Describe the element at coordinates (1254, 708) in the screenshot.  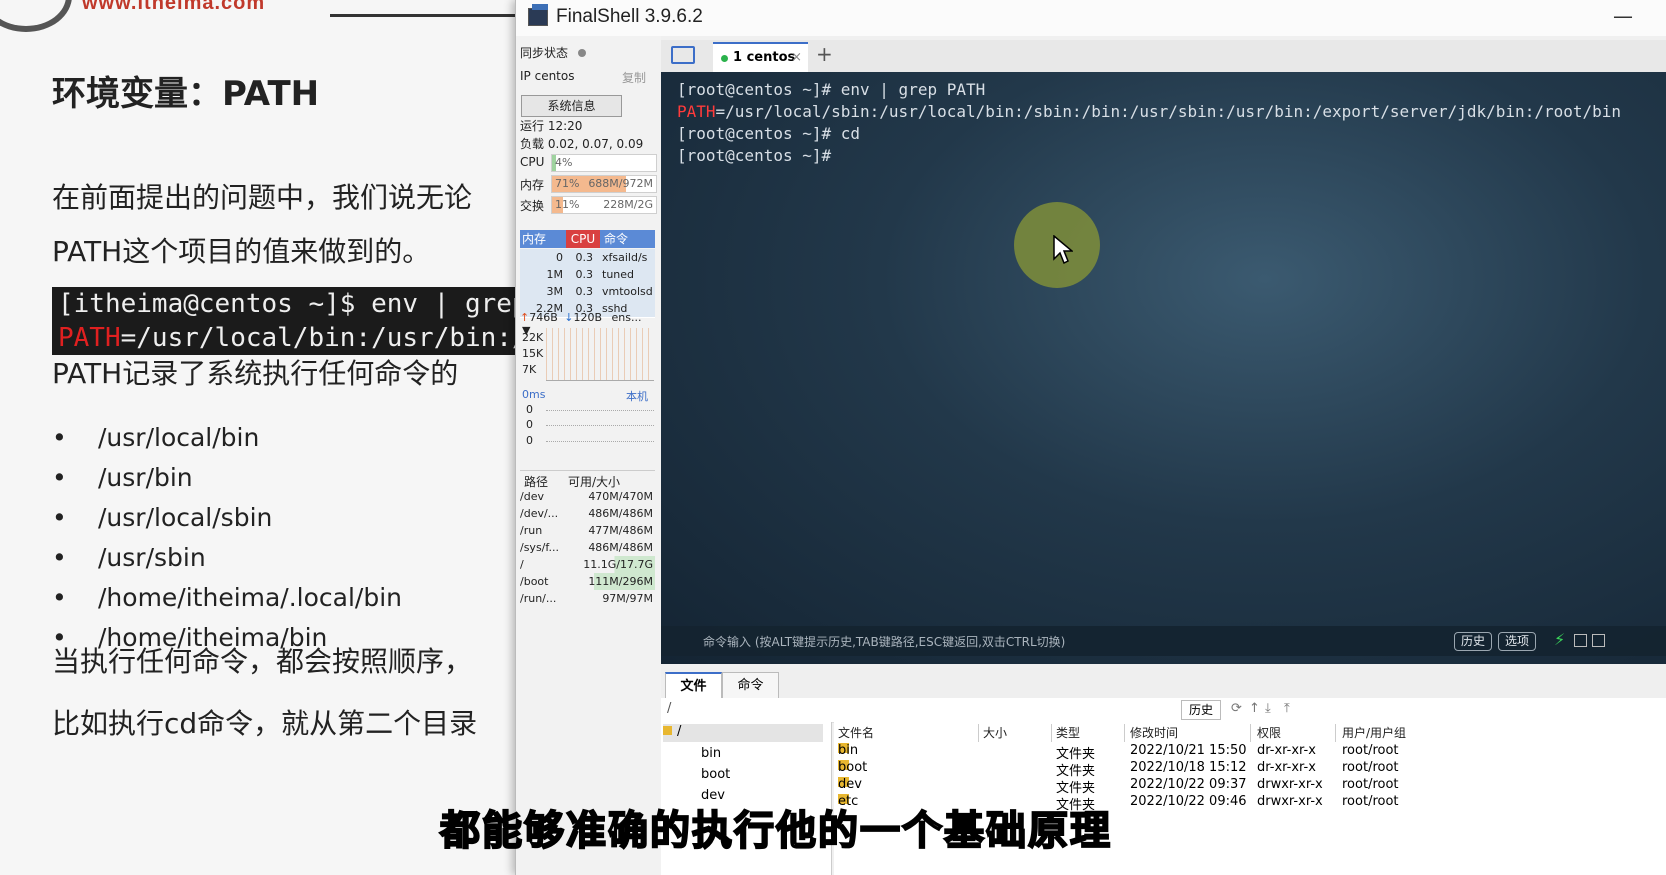
I see `up-directory-icon: ↑` at that location.